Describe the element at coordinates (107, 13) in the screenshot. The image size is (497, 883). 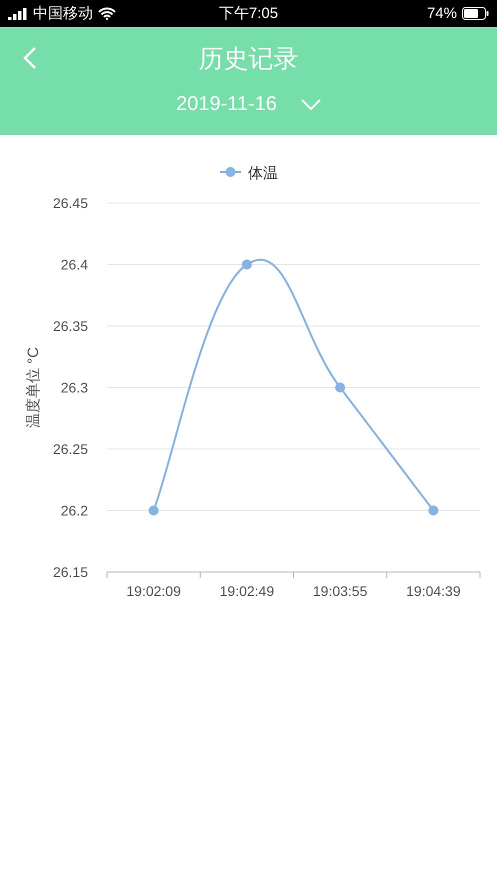
I see `wifi-icon` at that location.